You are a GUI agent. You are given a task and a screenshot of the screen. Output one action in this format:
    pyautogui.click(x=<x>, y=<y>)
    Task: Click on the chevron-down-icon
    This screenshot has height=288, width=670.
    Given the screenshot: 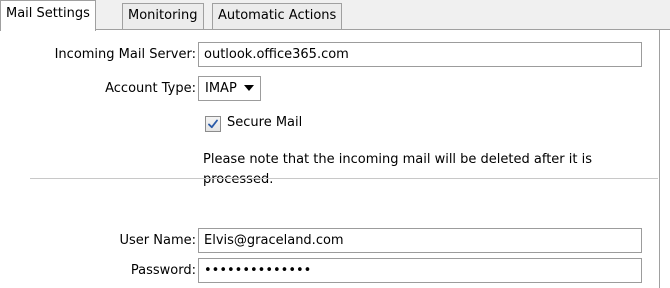 What is the action you would take?
    pyautogui.click(x=248, y=87)
    